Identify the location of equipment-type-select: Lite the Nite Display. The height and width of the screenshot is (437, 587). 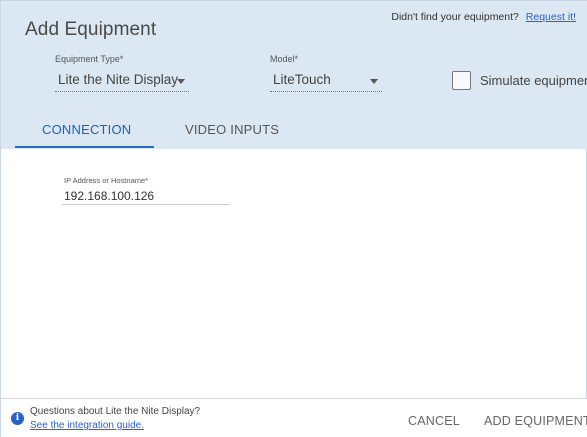
(122, 81).